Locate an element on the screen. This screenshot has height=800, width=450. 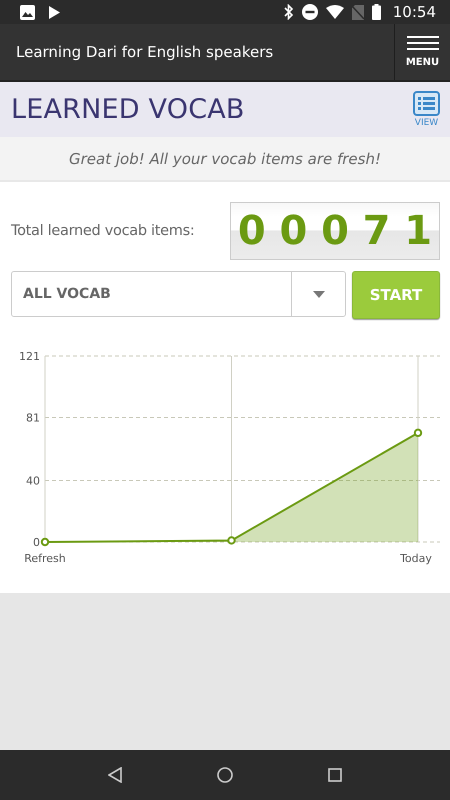
play-icon is located at coordinates (54, 12).